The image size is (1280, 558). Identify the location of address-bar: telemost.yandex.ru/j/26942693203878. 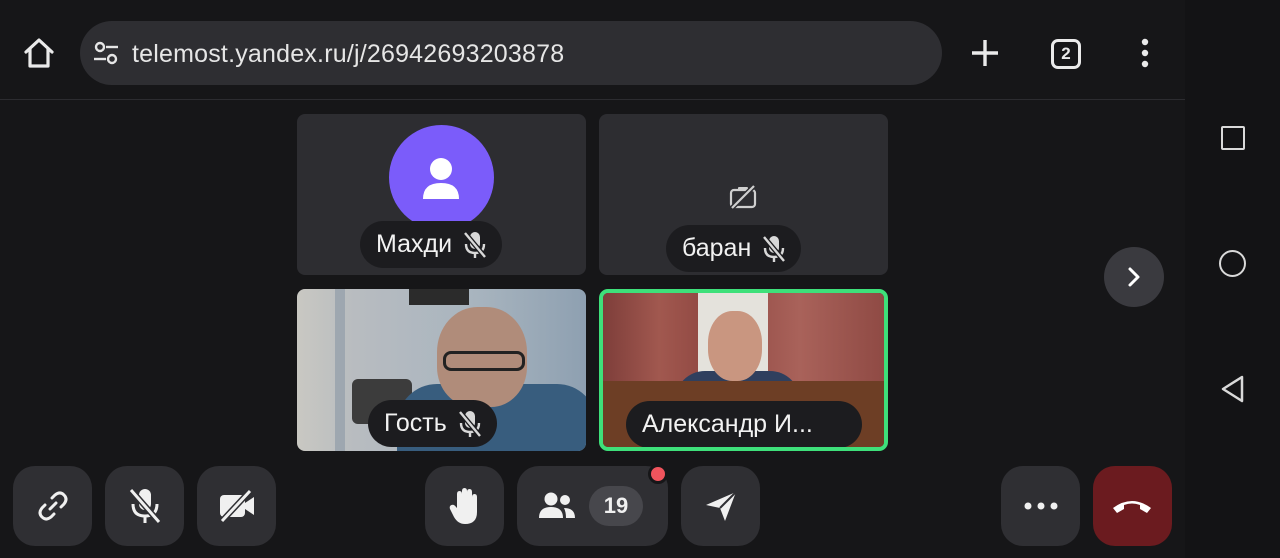
(511, 53).